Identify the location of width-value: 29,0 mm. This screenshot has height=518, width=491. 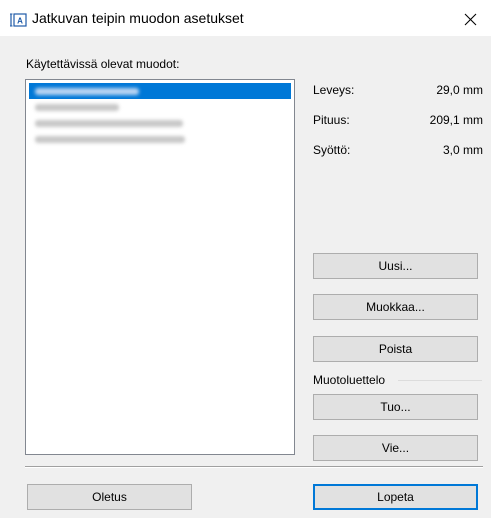
(459, 90).